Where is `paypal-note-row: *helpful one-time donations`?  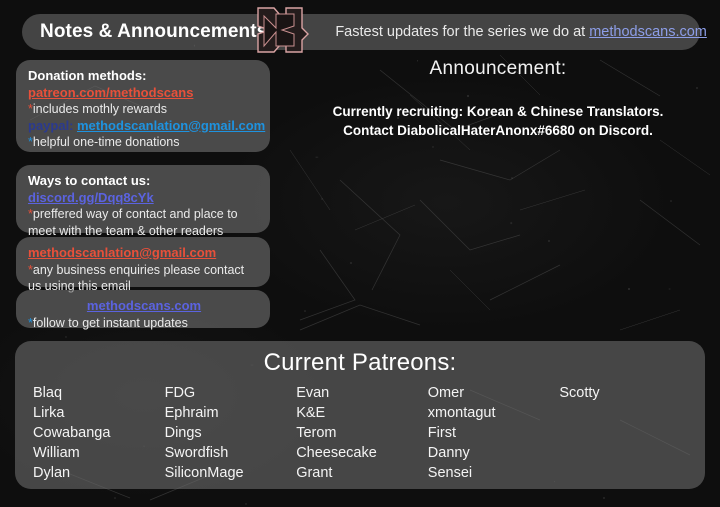
paypal-note-row: *helpful one-time donations is located at coordinates (144, 142).